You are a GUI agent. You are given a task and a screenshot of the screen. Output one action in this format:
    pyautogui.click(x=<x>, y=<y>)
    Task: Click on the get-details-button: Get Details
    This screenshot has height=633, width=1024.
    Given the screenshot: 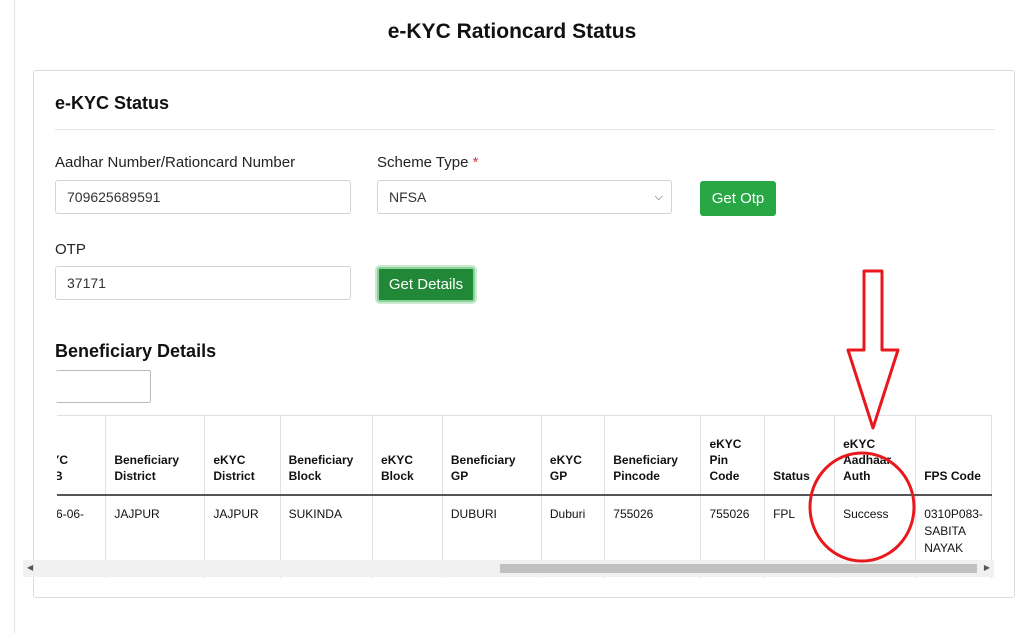 What is the action you would take?
    pyautogui.click(x=426, y=284)
    